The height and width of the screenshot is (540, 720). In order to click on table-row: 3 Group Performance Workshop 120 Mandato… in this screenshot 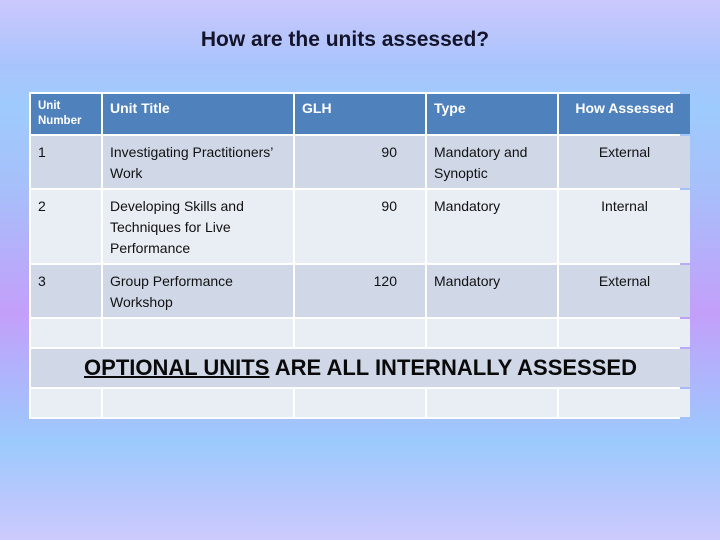, I will do `click(360, 291)`.